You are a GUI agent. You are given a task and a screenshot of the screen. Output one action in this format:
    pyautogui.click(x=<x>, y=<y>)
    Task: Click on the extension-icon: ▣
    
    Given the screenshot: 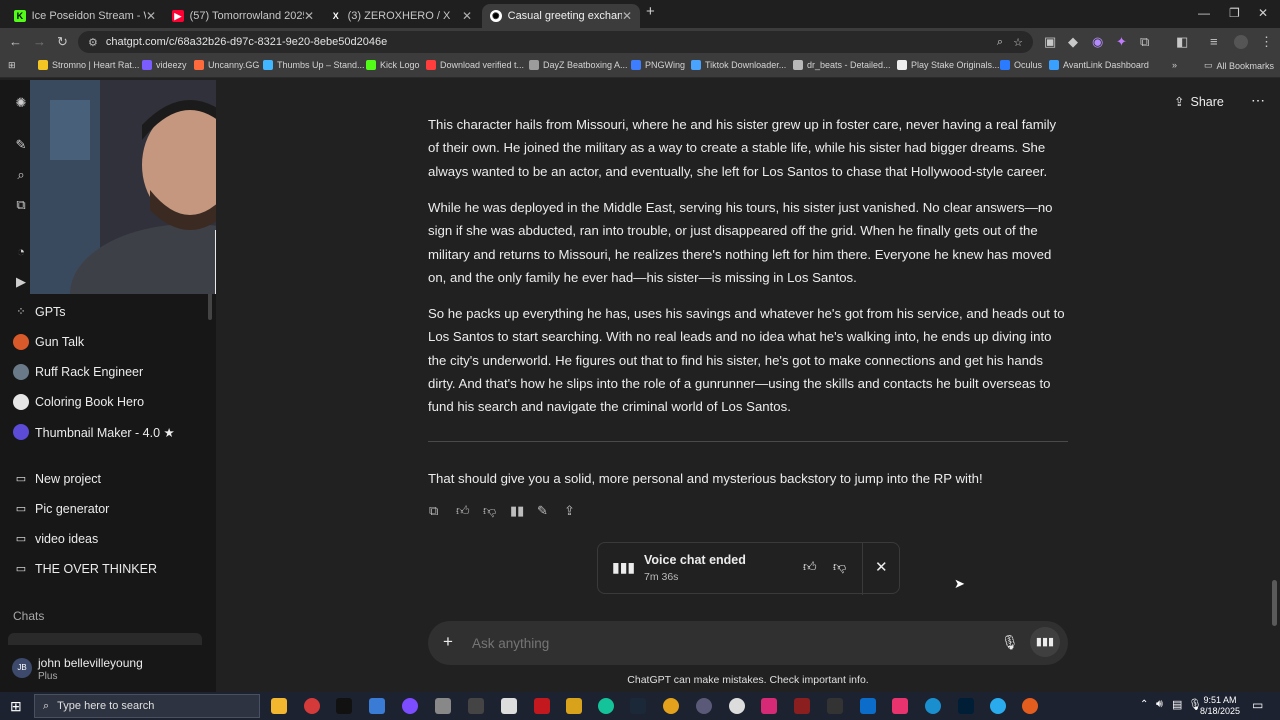 What is the action you would take?
    pyautogui.click(x=1050, y=42)
    